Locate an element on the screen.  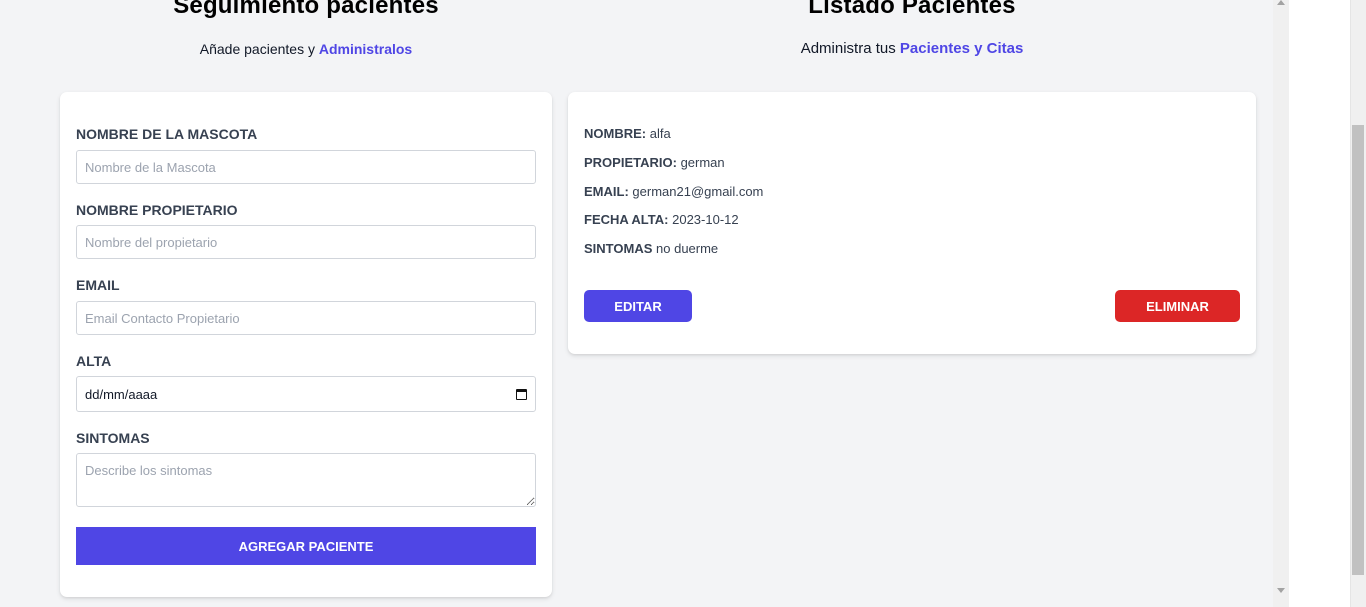
calendar-icon is located at coordinates (521, 394).